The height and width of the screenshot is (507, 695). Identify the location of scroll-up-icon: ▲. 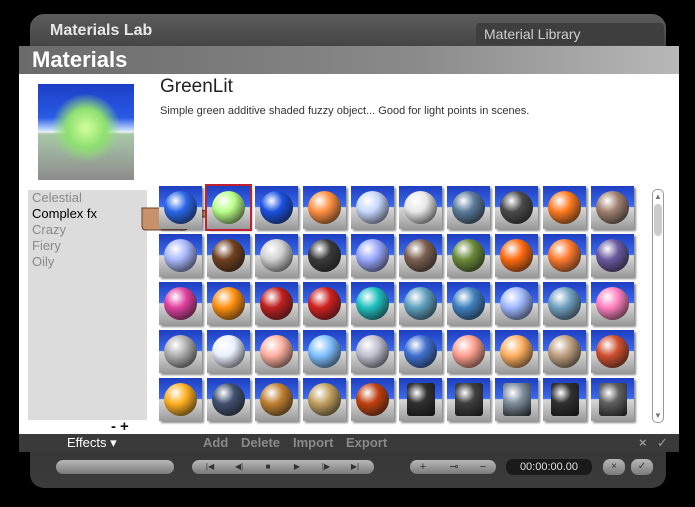
(658, 196).